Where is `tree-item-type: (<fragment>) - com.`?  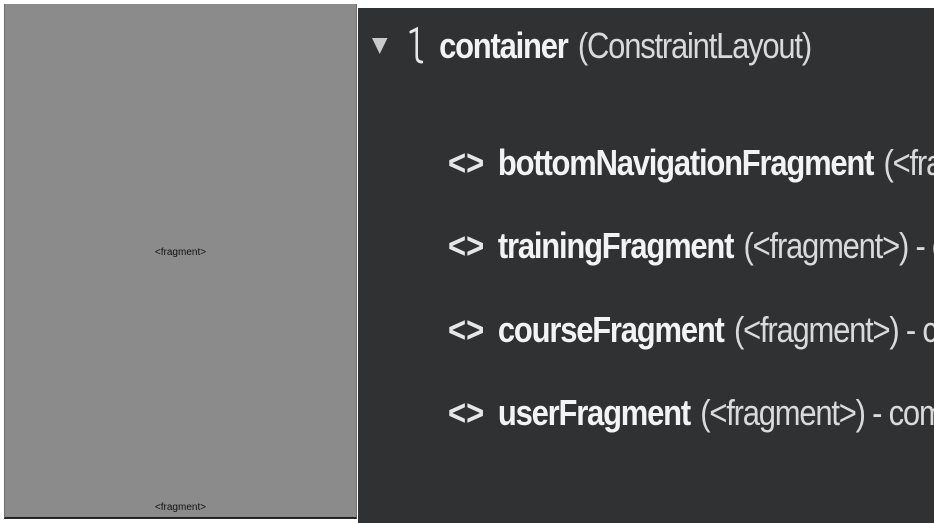 tree-item-type: (<fragment>) - com. is located at coordinates (838, 245).